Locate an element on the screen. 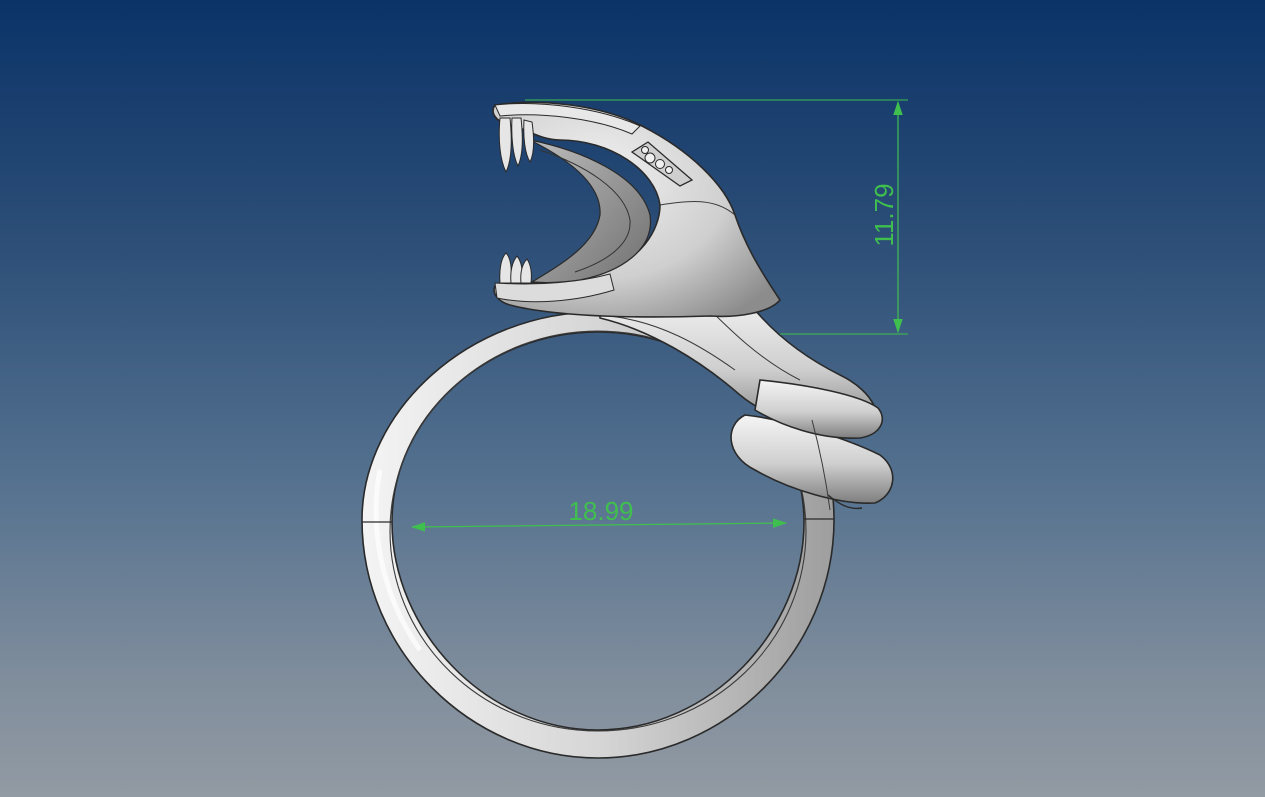  upper-fangs is located at coordinates (516, 145).